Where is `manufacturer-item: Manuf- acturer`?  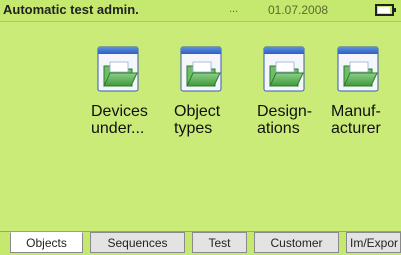
manufacturer-item: Manuf- acturer is located at coordinates (358, 91).